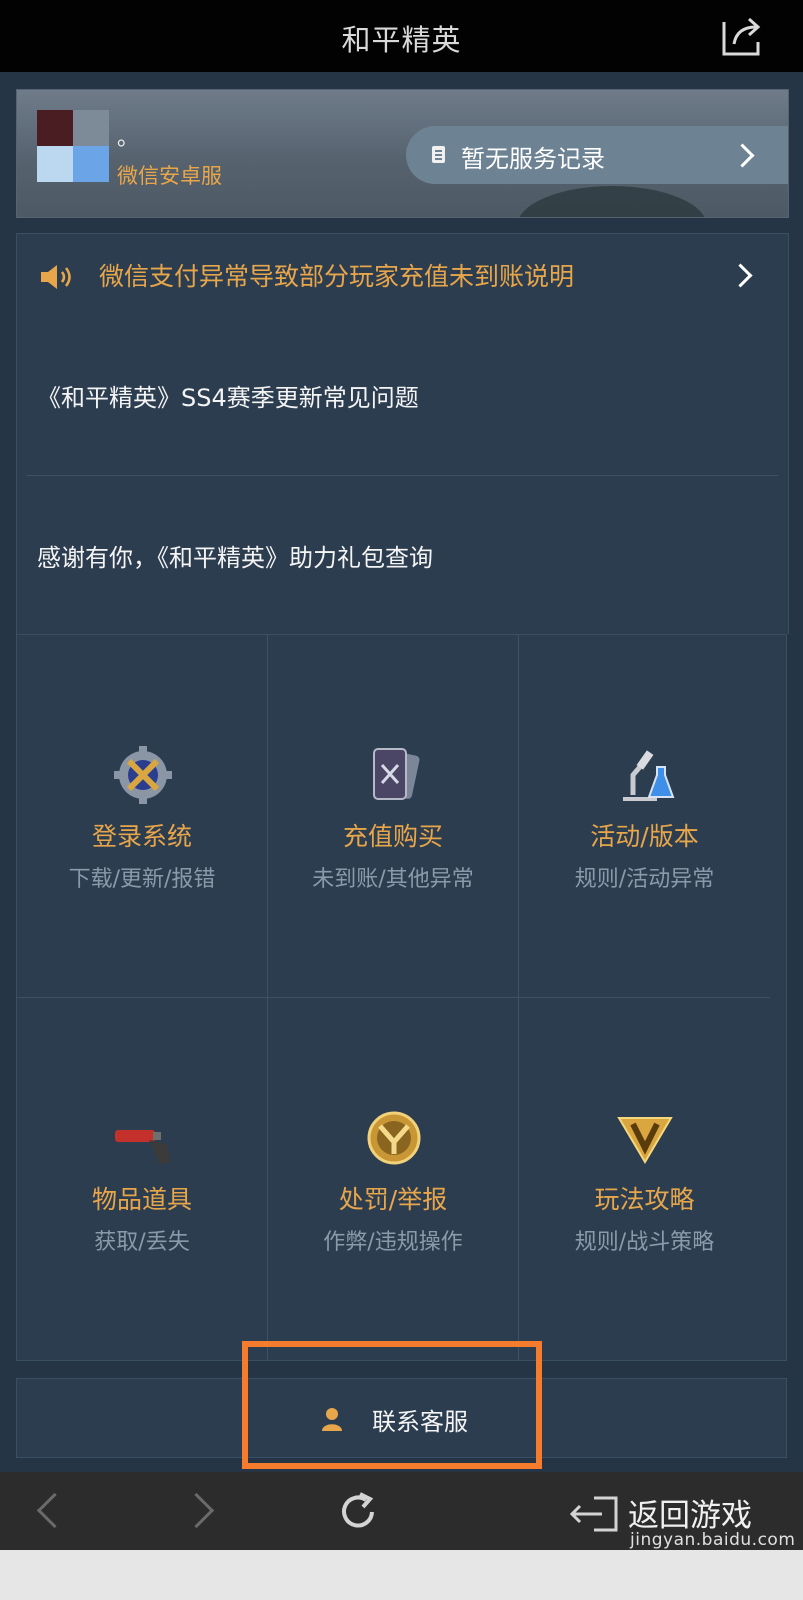 The image size is (803, 1600). What do you see at coordinates (169, 176) in the screenshot?
I see `server-label: 微信安卓服` at bounding box center [169, 176].